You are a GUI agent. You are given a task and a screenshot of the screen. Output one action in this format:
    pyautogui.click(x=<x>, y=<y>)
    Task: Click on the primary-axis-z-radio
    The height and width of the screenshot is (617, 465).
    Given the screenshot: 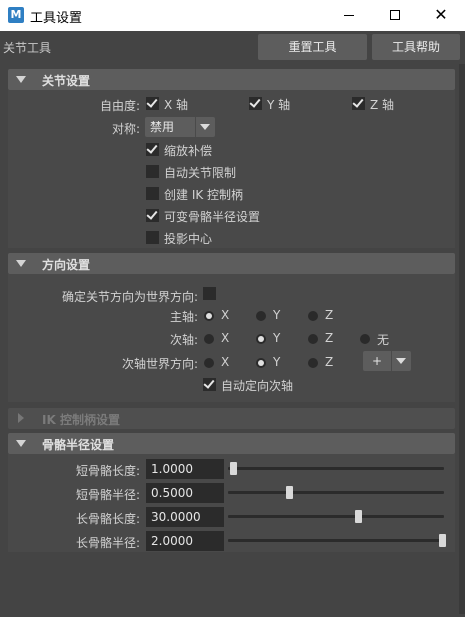 What is the action you would take?
    pyautogui.click(x=313, y=316)
    